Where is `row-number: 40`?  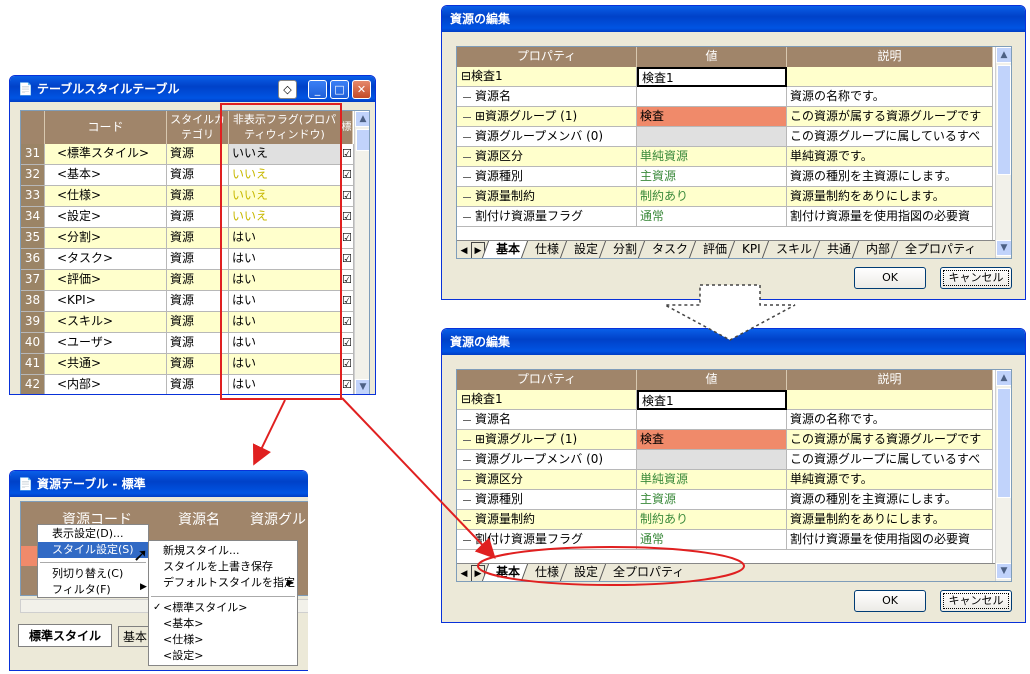 row-number: 40 is located at coordinates (33, 343).